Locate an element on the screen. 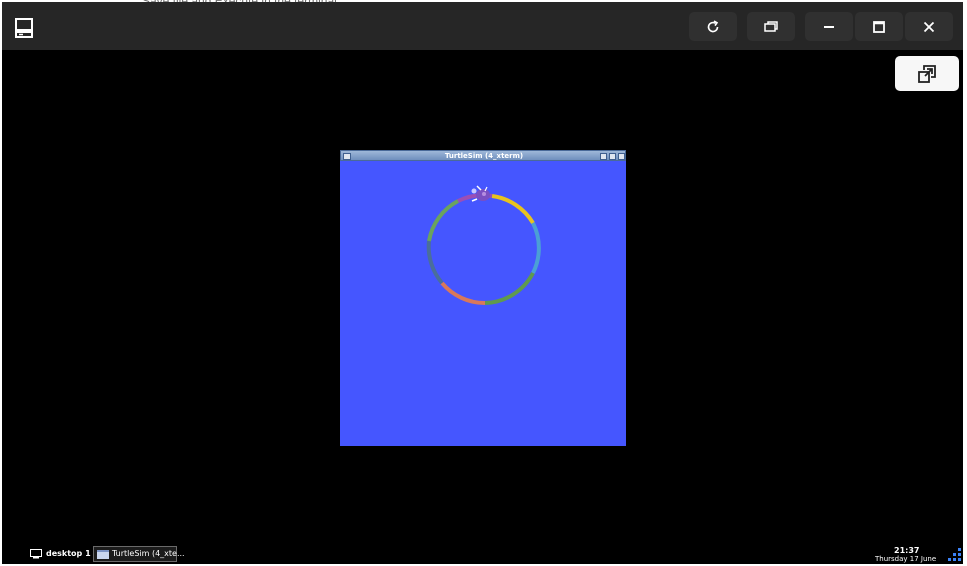  trail-segment-light-green is located at coordinates (443, 220).